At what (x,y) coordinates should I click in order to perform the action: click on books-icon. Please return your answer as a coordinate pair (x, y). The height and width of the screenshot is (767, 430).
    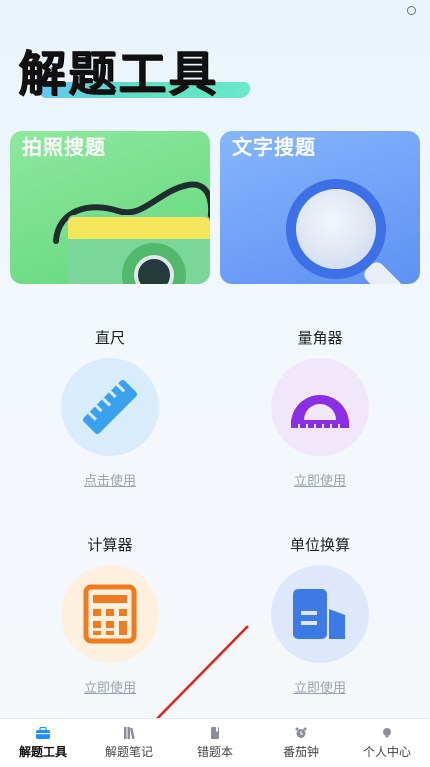
    Looking at the image, I should click on (129, 733).